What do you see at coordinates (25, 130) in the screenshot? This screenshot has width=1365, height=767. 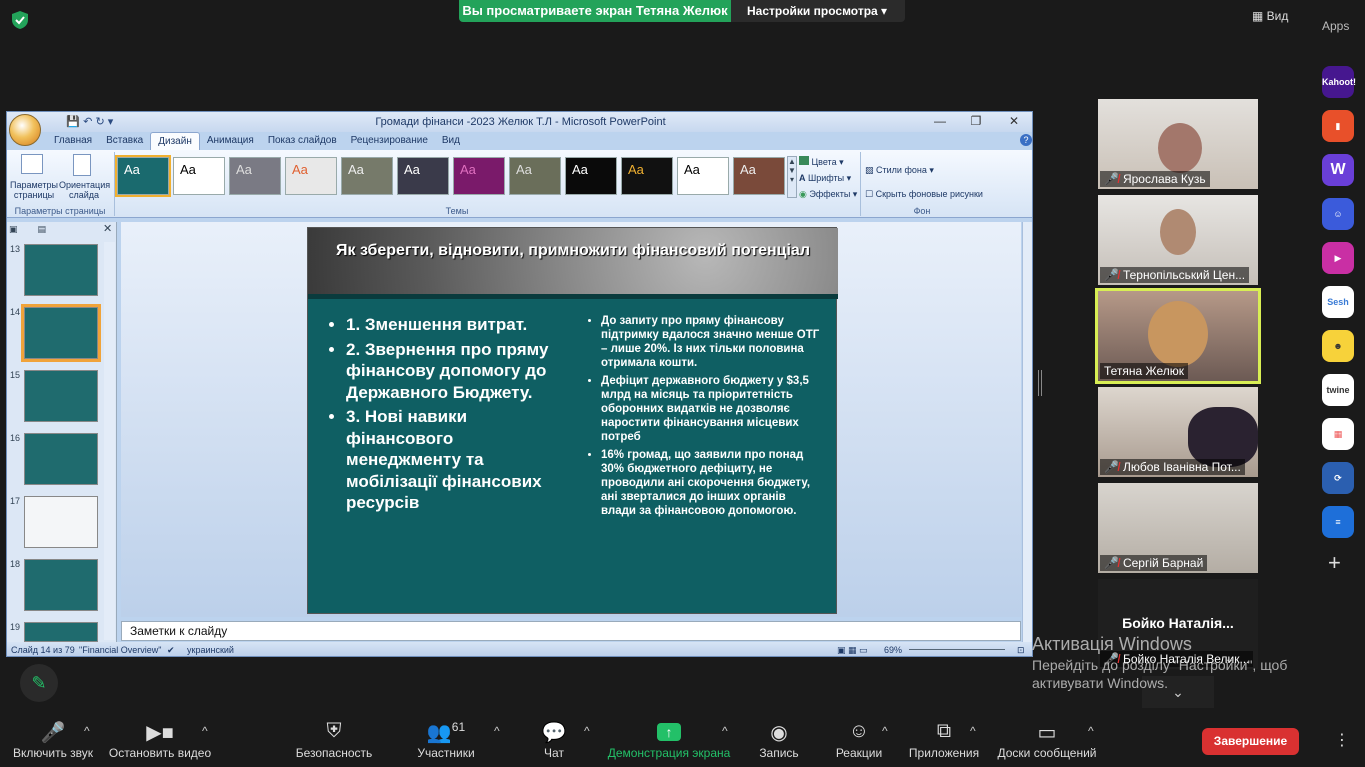 I see `office-button` at bounding box center [25, 130].